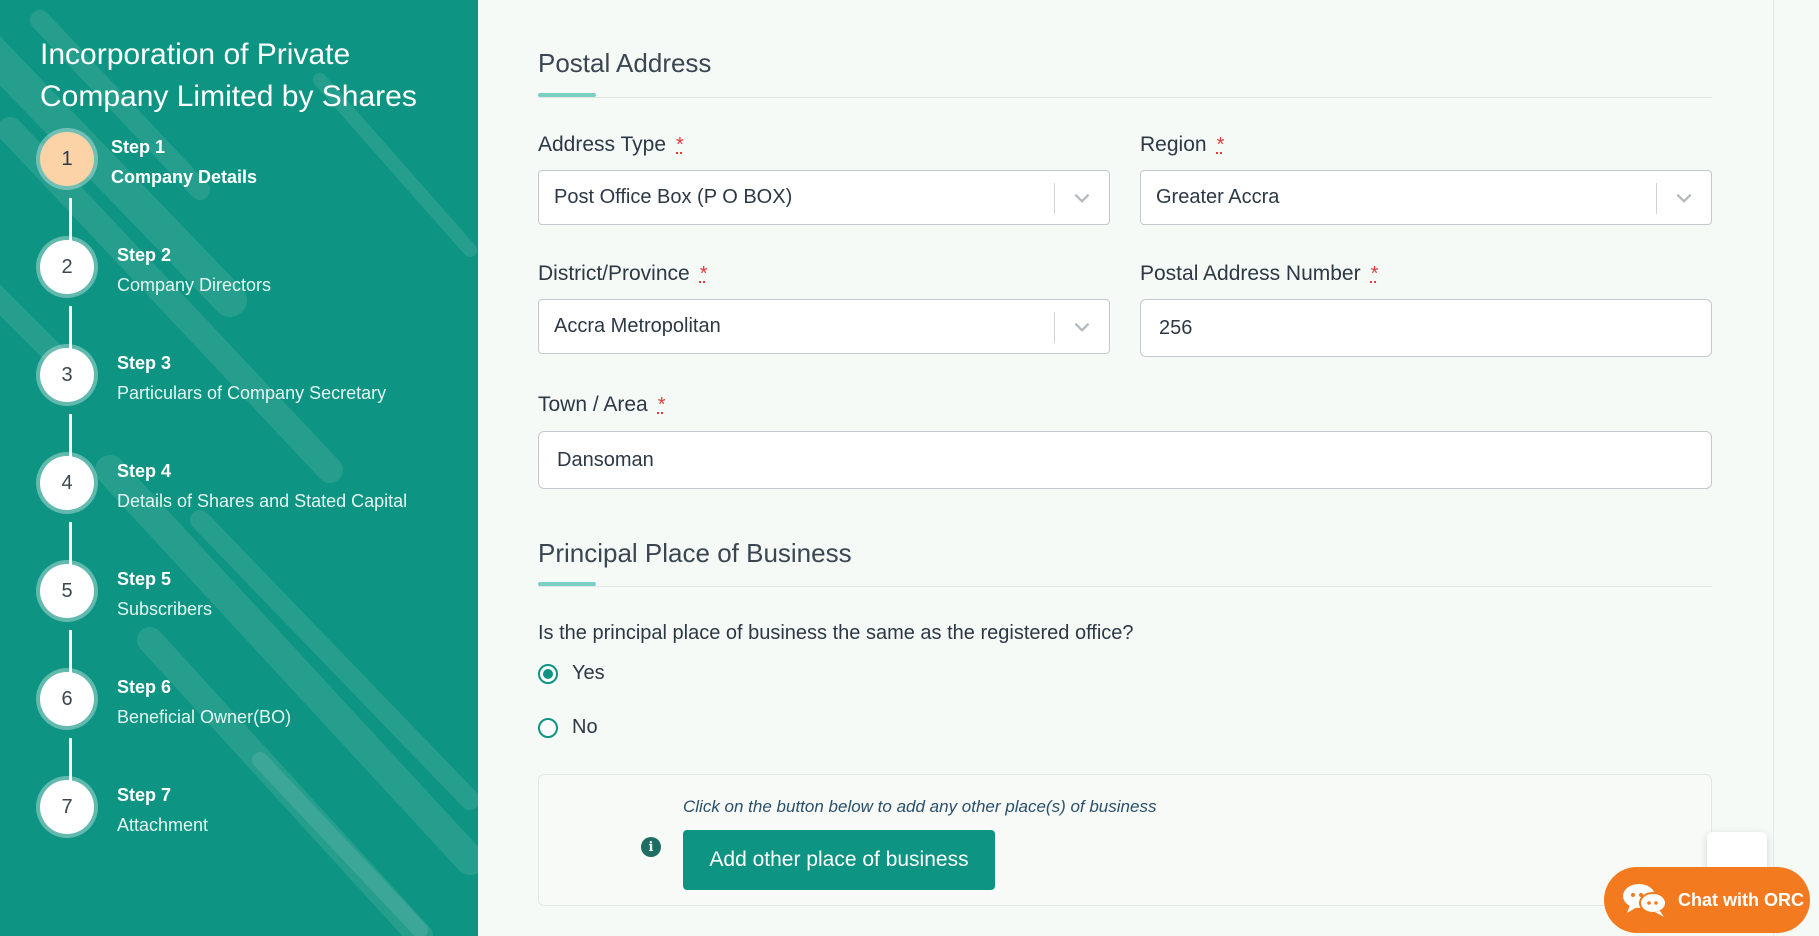  What do you see at coordinates (673, 197) in the screenshot?
I see `select-value: Post Office Box (P O BOX)` at bounding box center [673, 197].